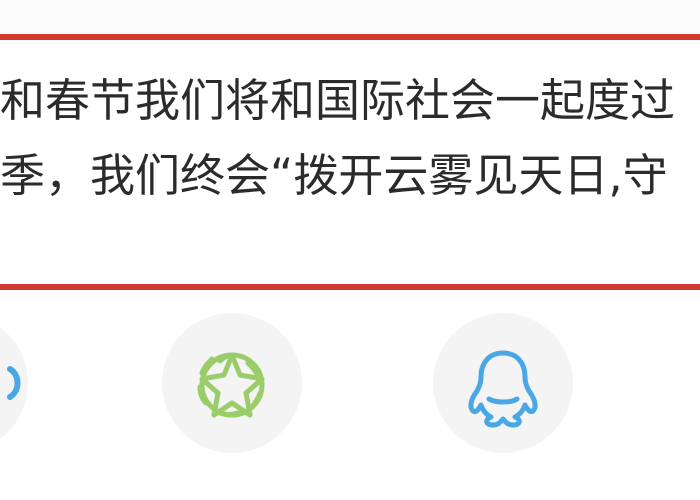 The height and width of the screenshot is (500, 700). Describe the element at coordinates (350, 37) in the screenshot. I see `top-red-divider` at that location.